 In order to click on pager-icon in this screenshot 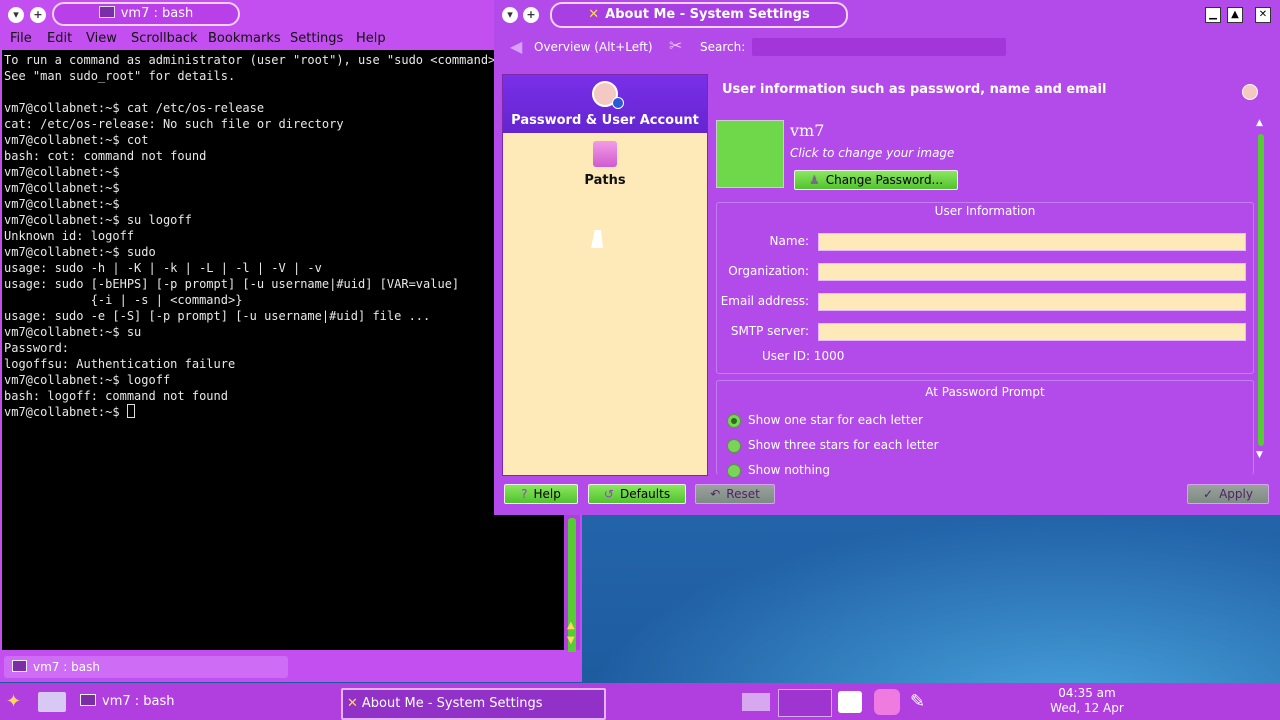, I will do `click(756, 702)`.